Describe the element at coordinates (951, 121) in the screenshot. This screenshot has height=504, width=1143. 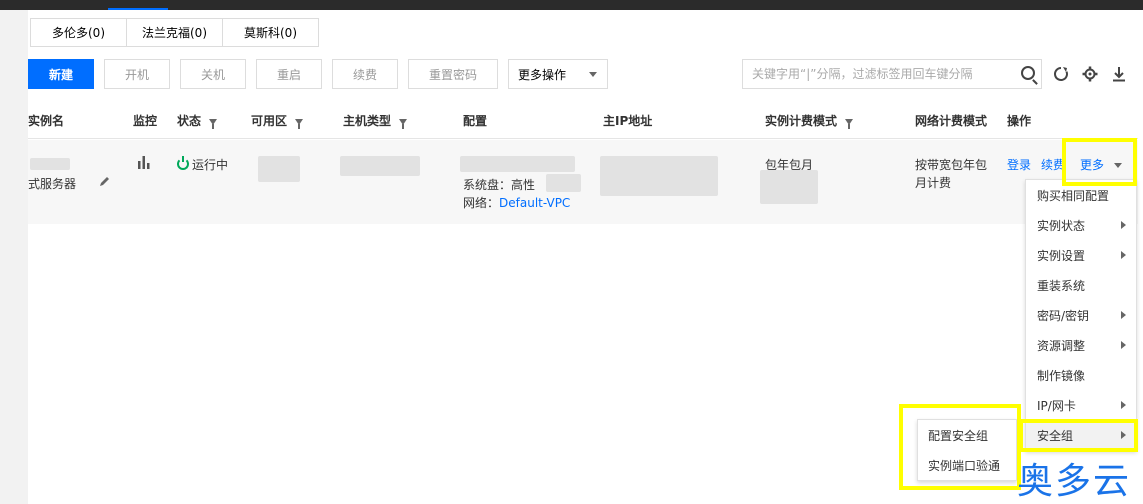
I see `column-header-network-billing: 网络计费模式` at that location.